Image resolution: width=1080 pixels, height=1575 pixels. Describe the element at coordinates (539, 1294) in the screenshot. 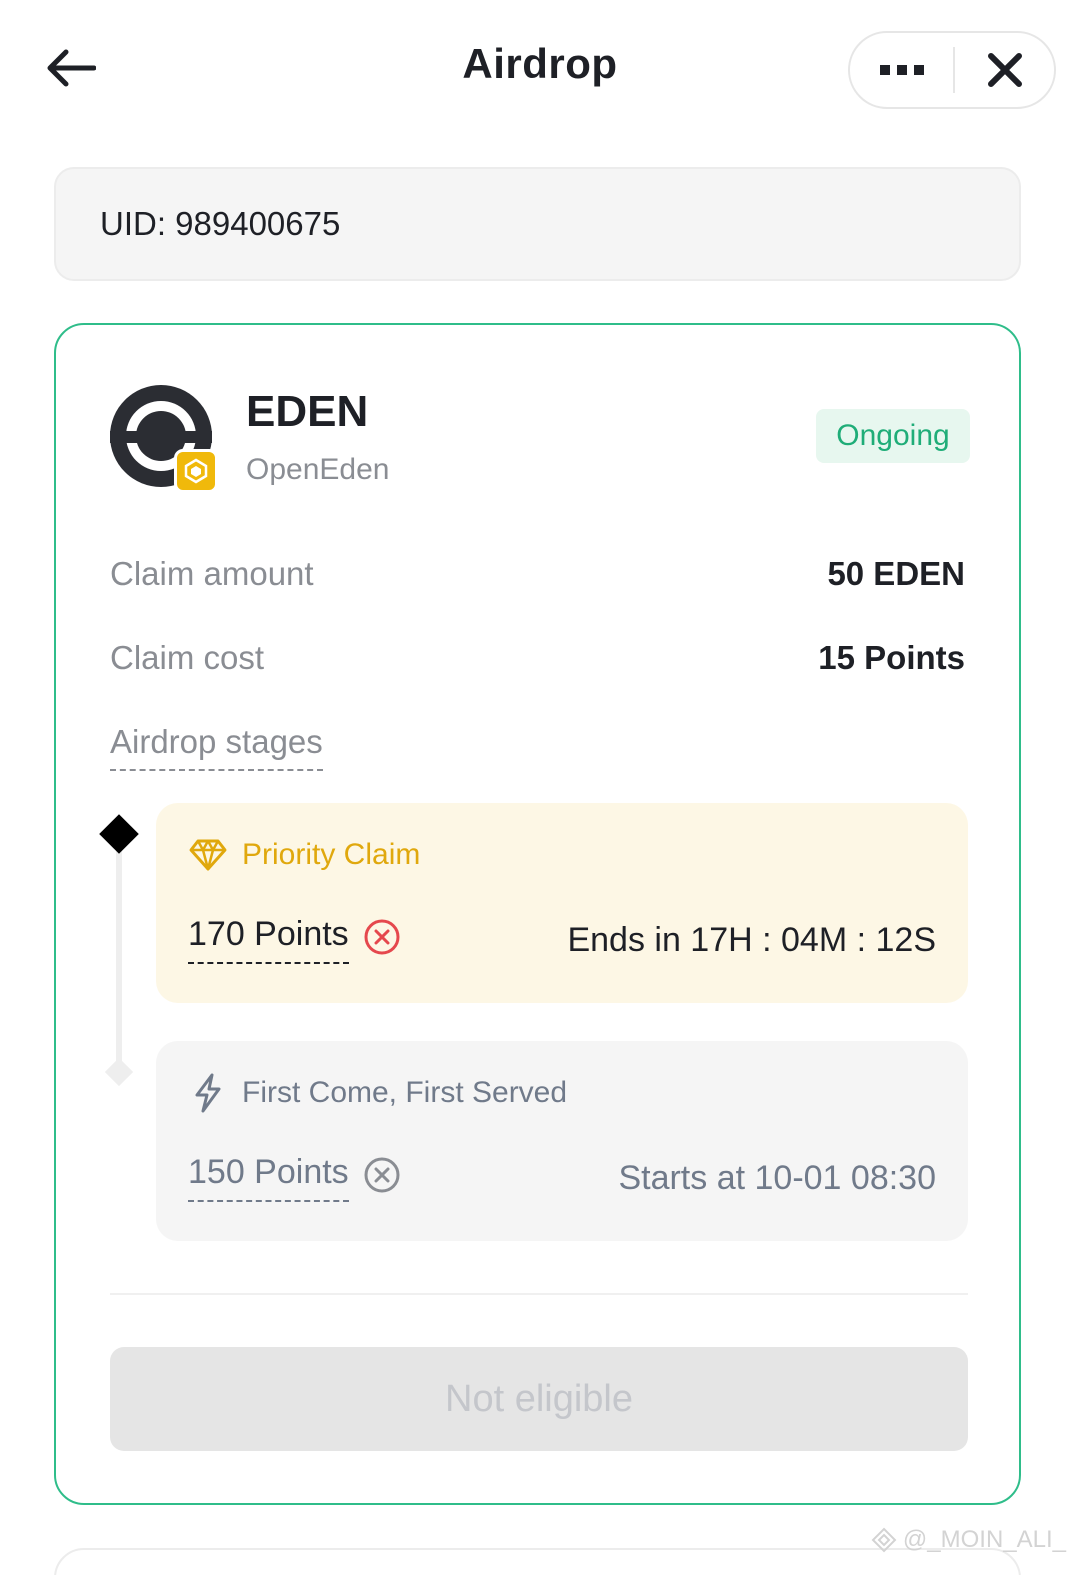

I see `divider` at that location.